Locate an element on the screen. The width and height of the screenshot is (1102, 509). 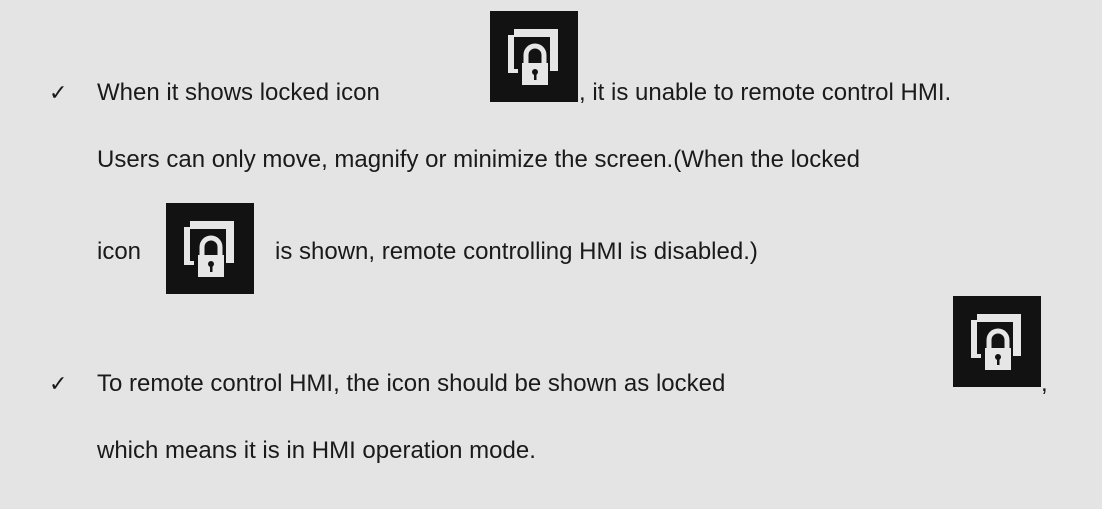
bullet-2-line-2: which means it is in HMI operation mode. is located at coordinates (316, 450).